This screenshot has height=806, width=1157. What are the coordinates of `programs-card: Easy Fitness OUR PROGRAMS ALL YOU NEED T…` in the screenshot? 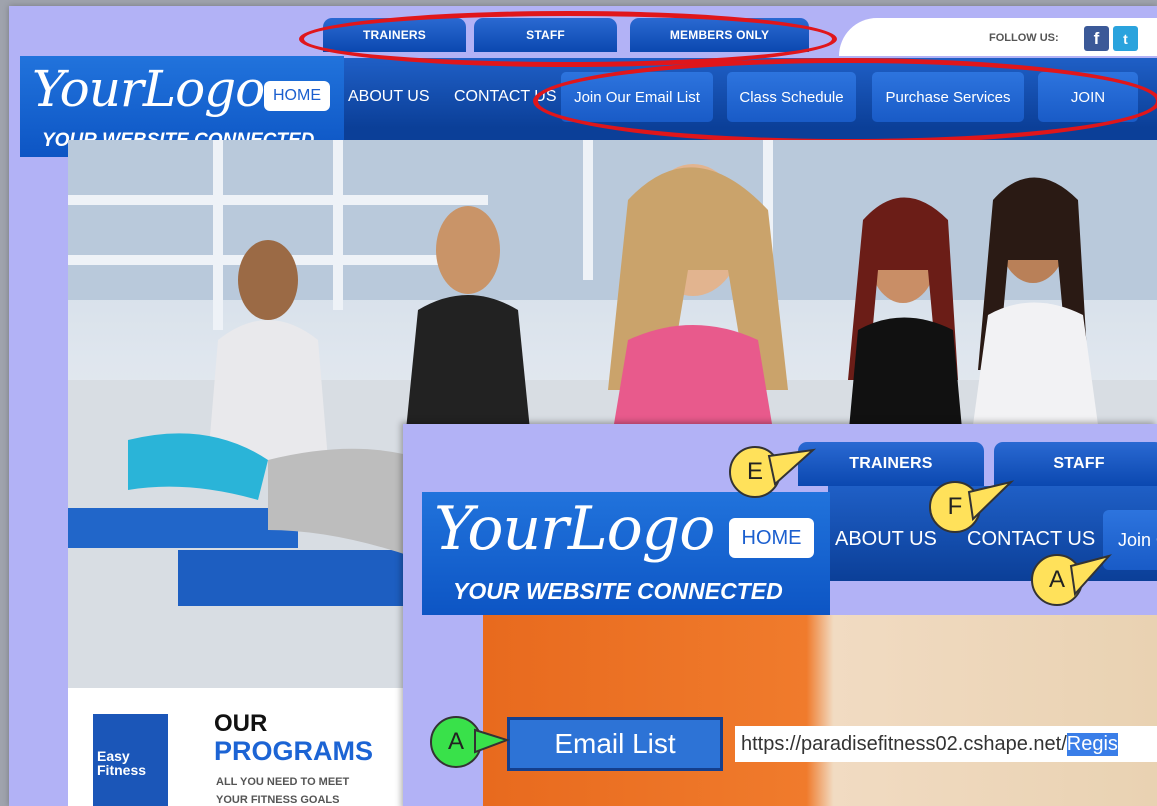 It's located at (238, 747).